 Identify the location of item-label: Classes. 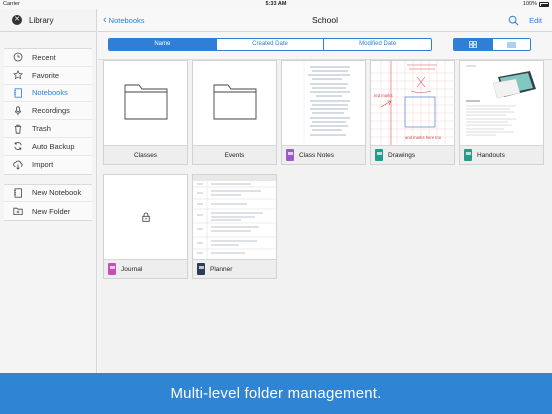
(145, 155).